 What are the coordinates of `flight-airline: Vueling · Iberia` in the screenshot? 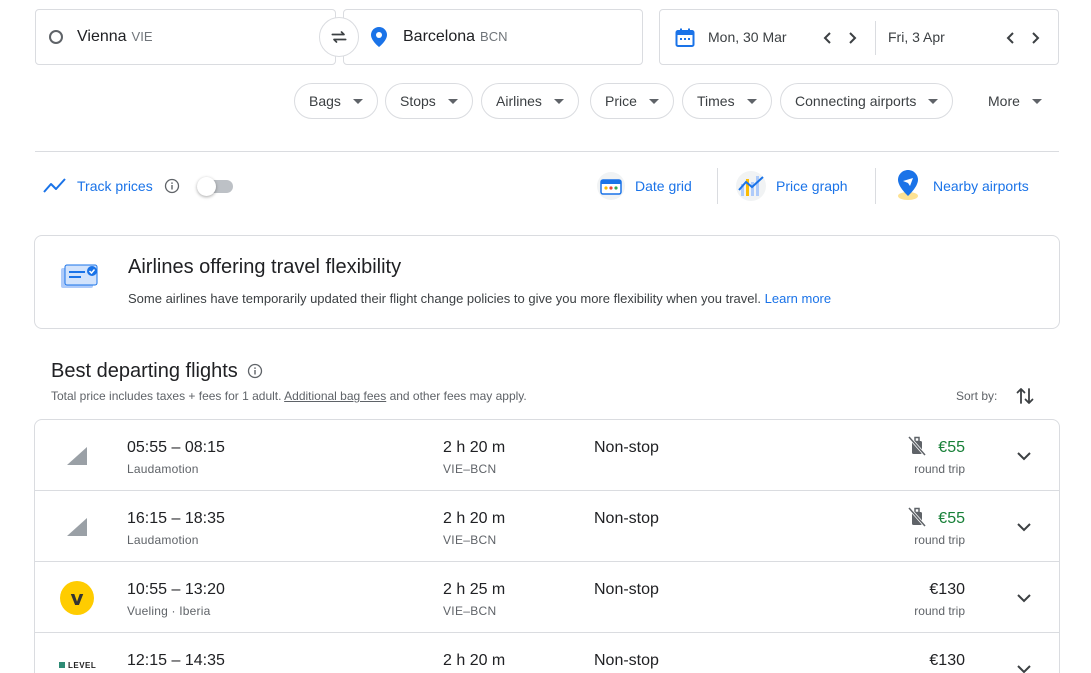 It's located at (169, 611).